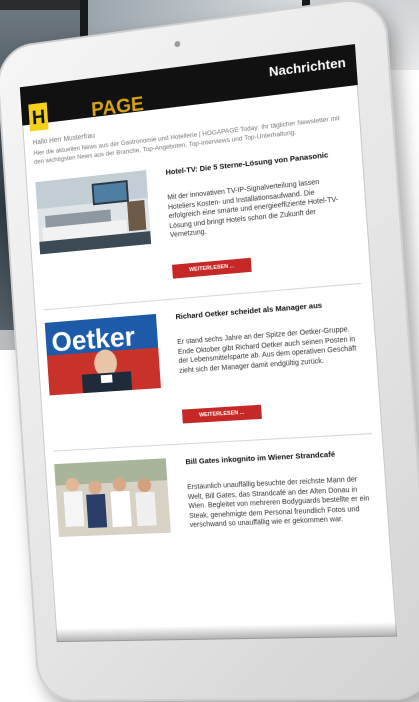  What do you see at coordinates (94, 338) in the screenshot?
I see `oetker-thumb-text: Oetker` at bounding box center [94, 338].